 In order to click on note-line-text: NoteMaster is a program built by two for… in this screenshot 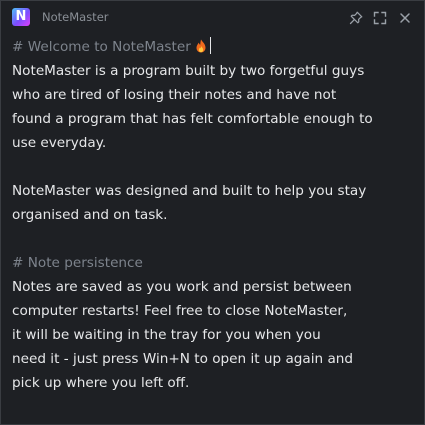, I will do `click(188, 71)`.